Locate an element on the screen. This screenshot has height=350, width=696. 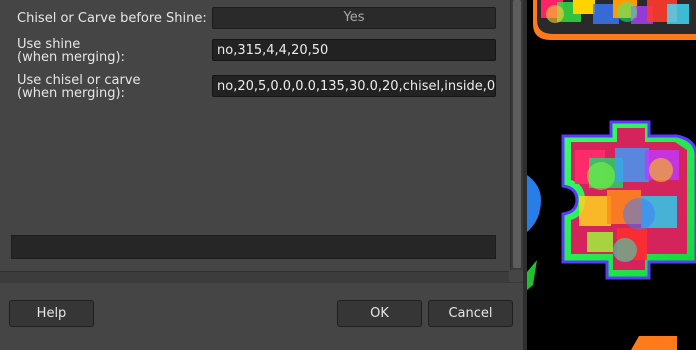
chisel-before-shine-toggle: Yes is located at coordinates (354, 18).